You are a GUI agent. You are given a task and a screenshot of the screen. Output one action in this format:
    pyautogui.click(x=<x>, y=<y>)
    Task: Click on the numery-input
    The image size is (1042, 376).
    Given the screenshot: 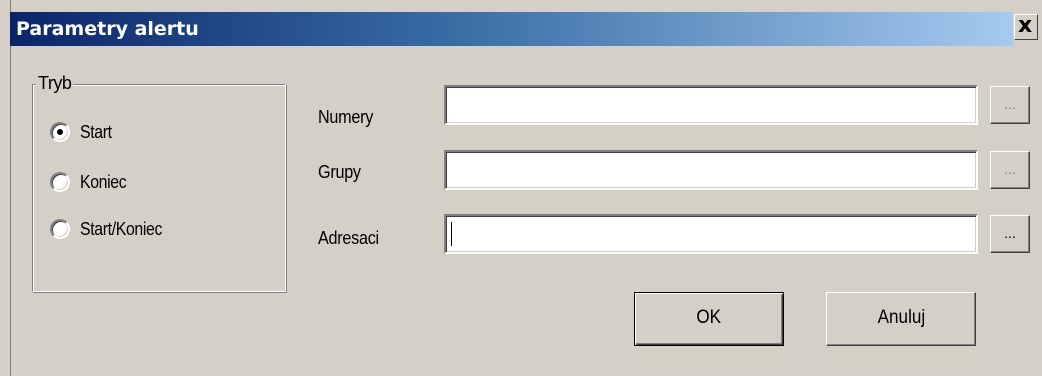 What is the action you would take?
    pyautogui.click(x=711, y=105)
    